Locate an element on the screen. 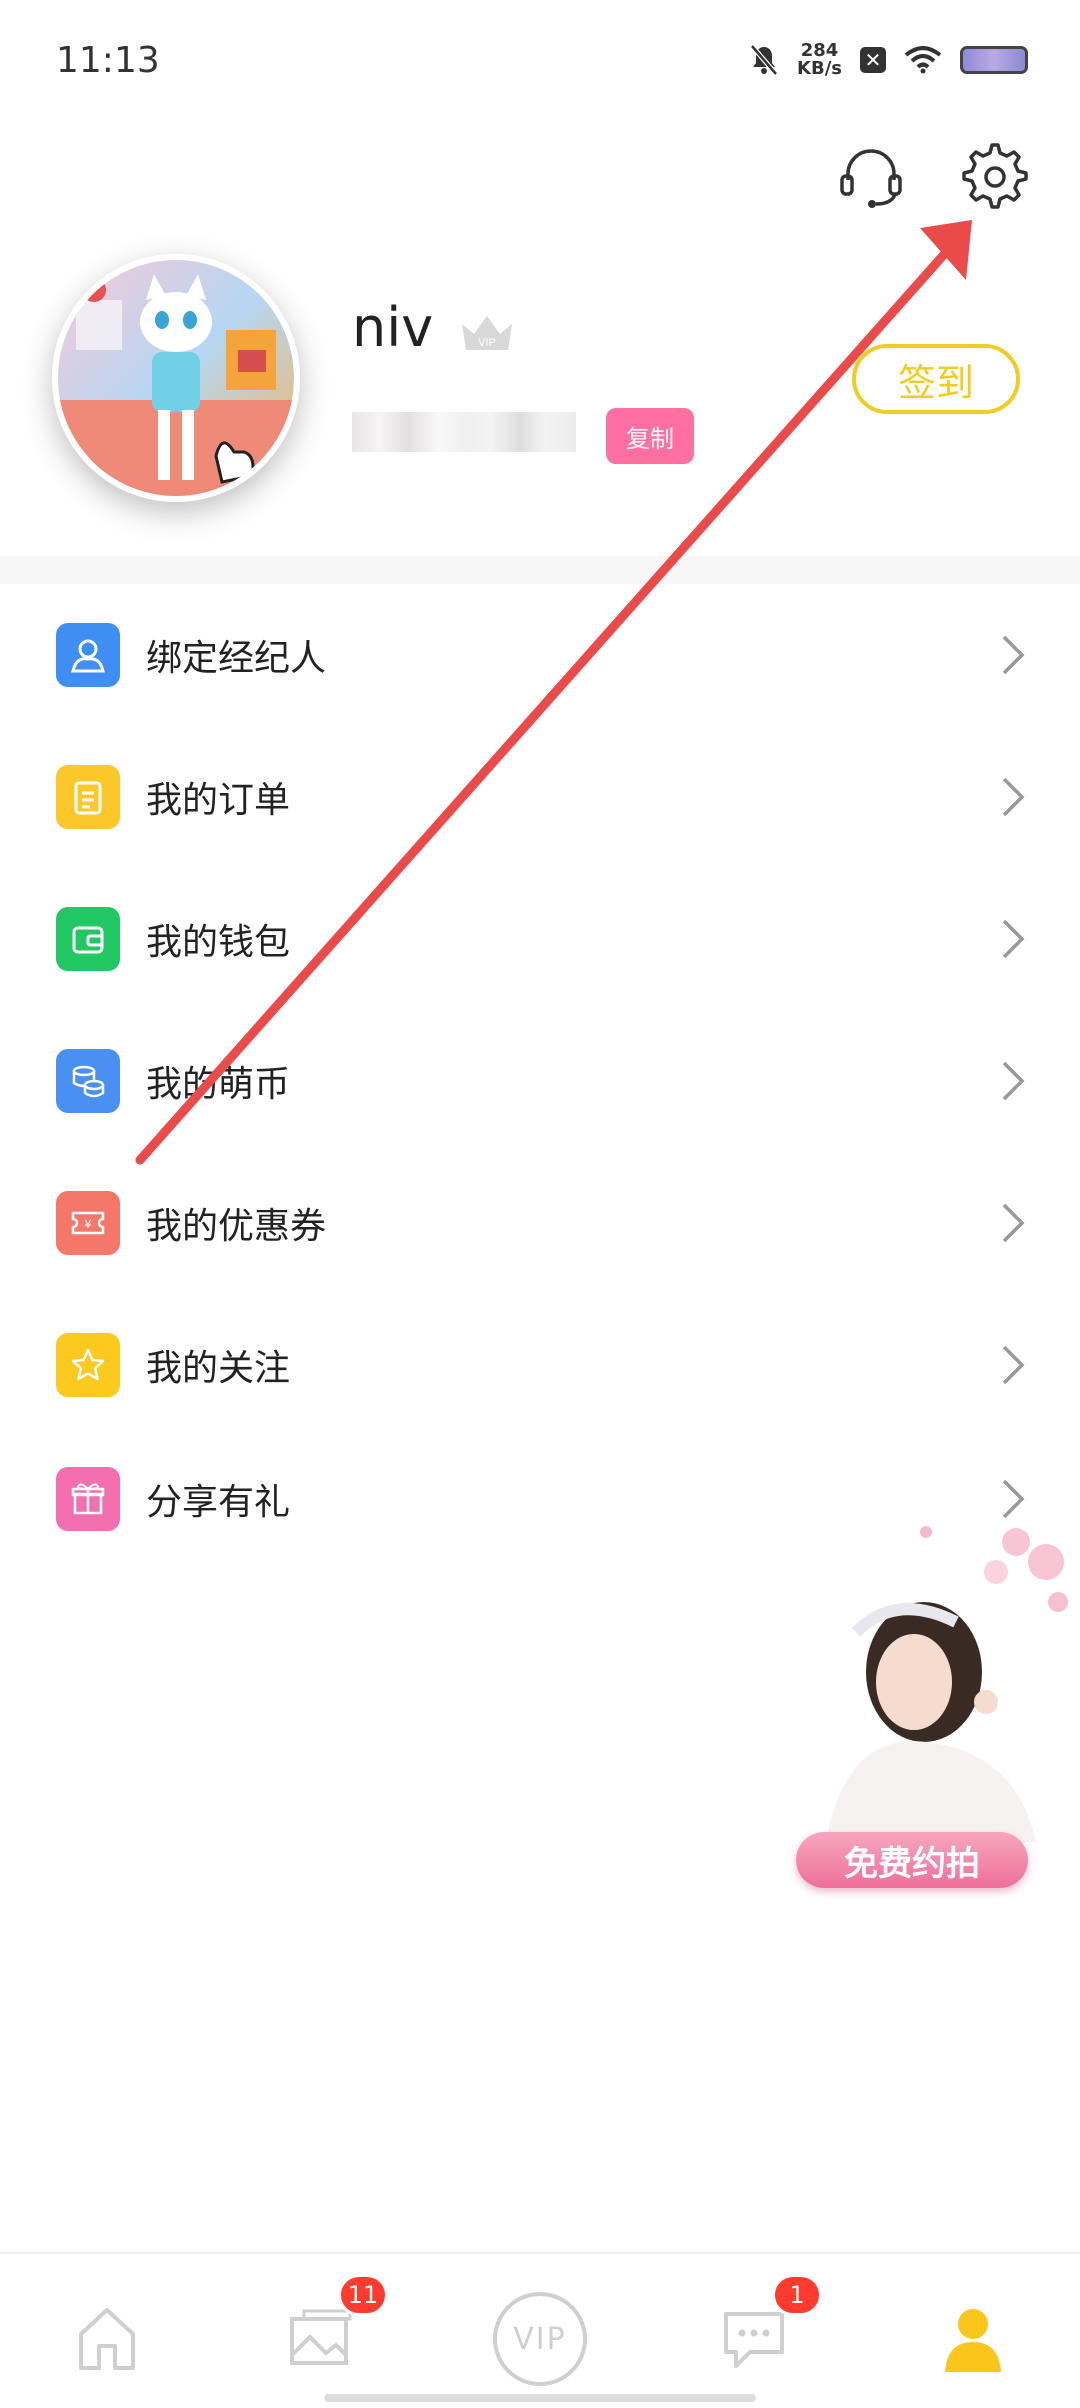 The width and height of the screenshot is (1080, 2408). menu-label: 我的优惠券 is located at coordinates (236, 1226).